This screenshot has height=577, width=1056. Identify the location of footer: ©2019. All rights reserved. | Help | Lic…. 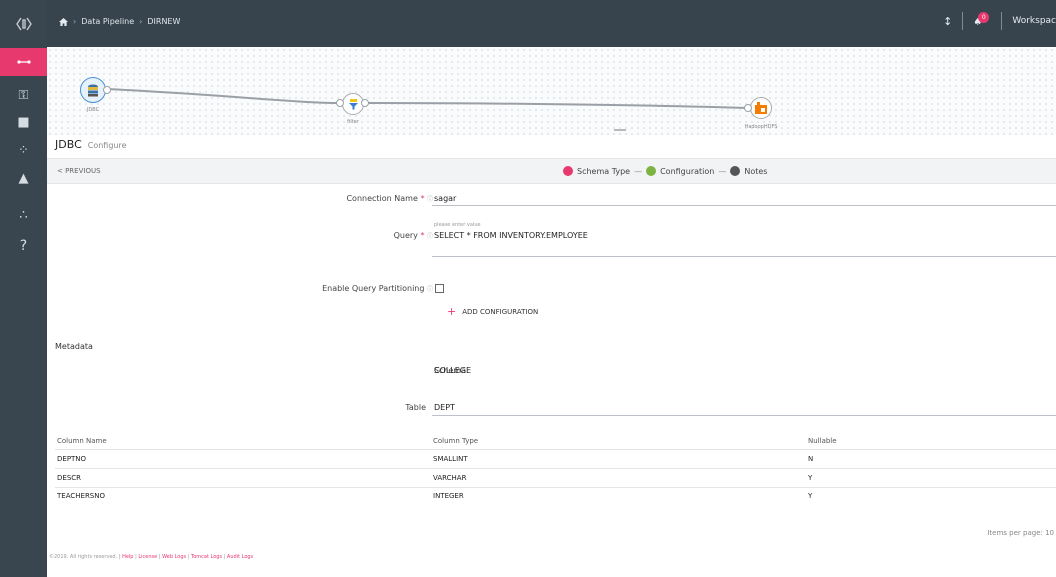
(151, 557).